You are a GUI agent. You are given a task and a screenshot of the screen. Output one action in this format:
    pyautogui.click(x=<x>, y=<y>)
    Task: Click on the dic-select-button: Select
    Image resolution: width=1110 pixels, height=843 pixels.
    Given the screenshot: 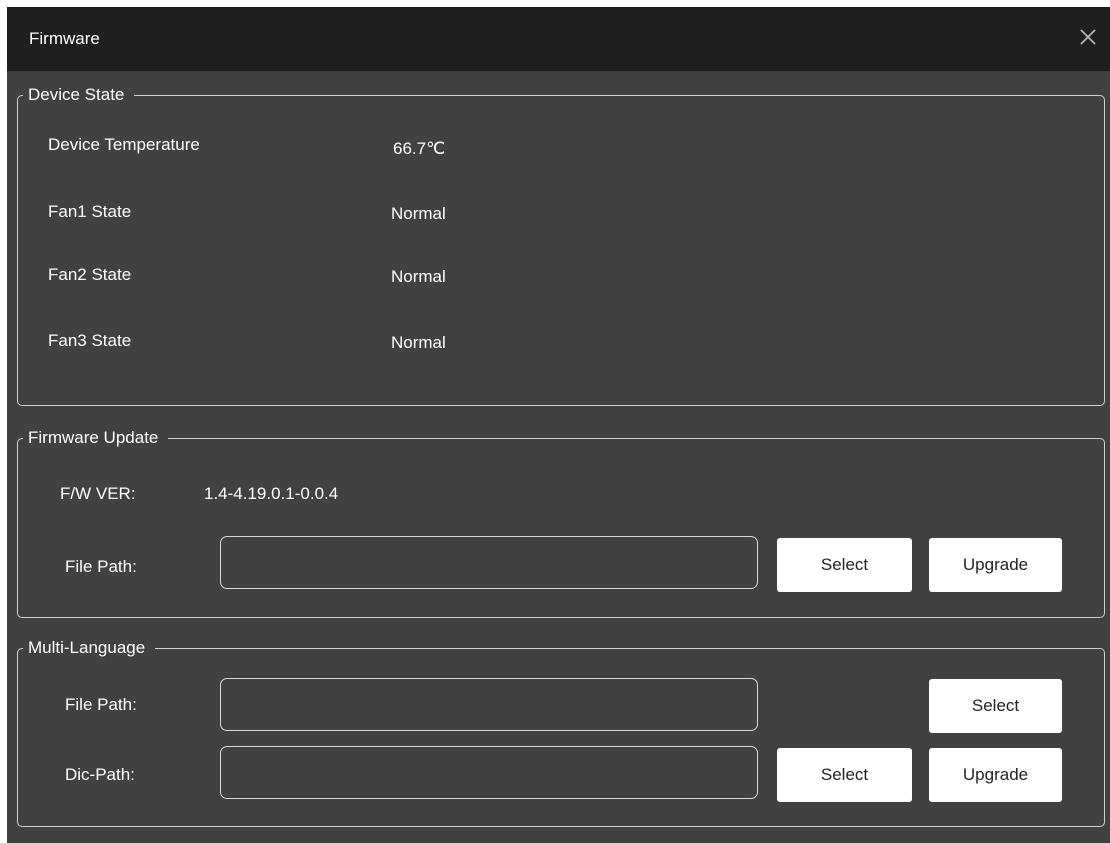 What is the action you would take?
    pyautogui.click(x=844, y=775)
    